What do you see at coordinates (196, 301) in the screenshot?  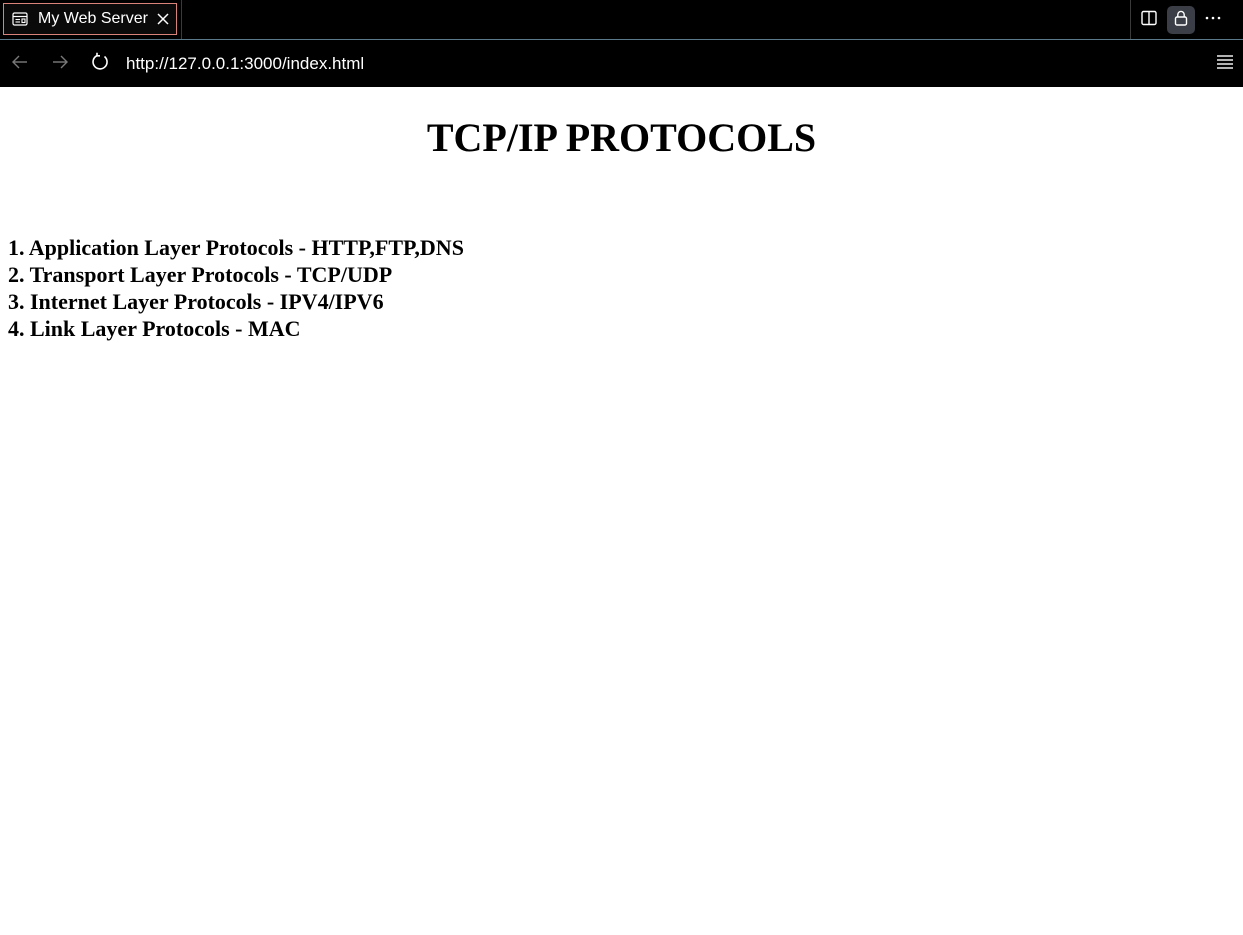 I see `list-item: 3. Internet Layer Protocols - IPV4/IPV6` at bounding box center [196, 301].